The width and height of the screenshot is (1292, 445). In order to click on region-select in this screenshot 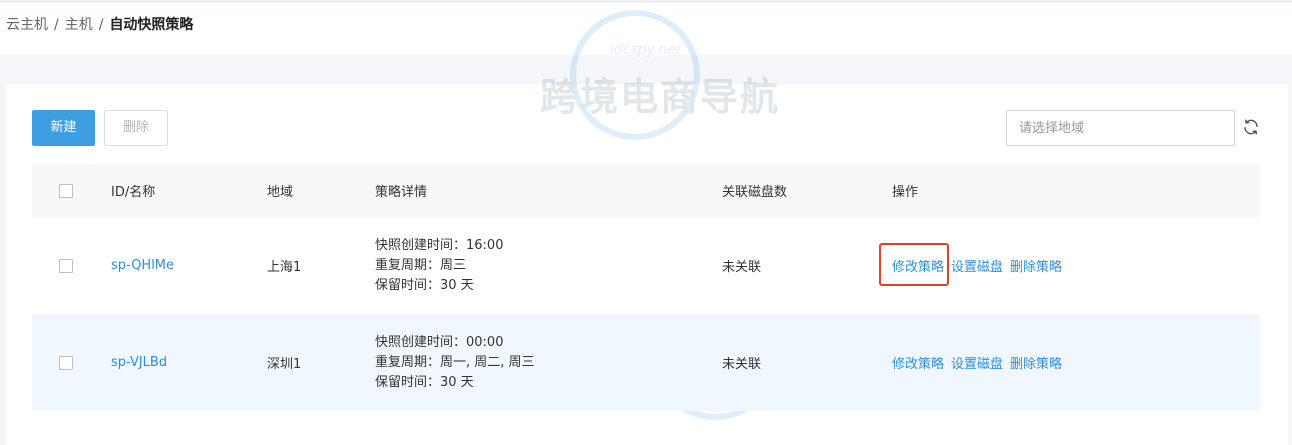, I will do `click(1120, 128)`.